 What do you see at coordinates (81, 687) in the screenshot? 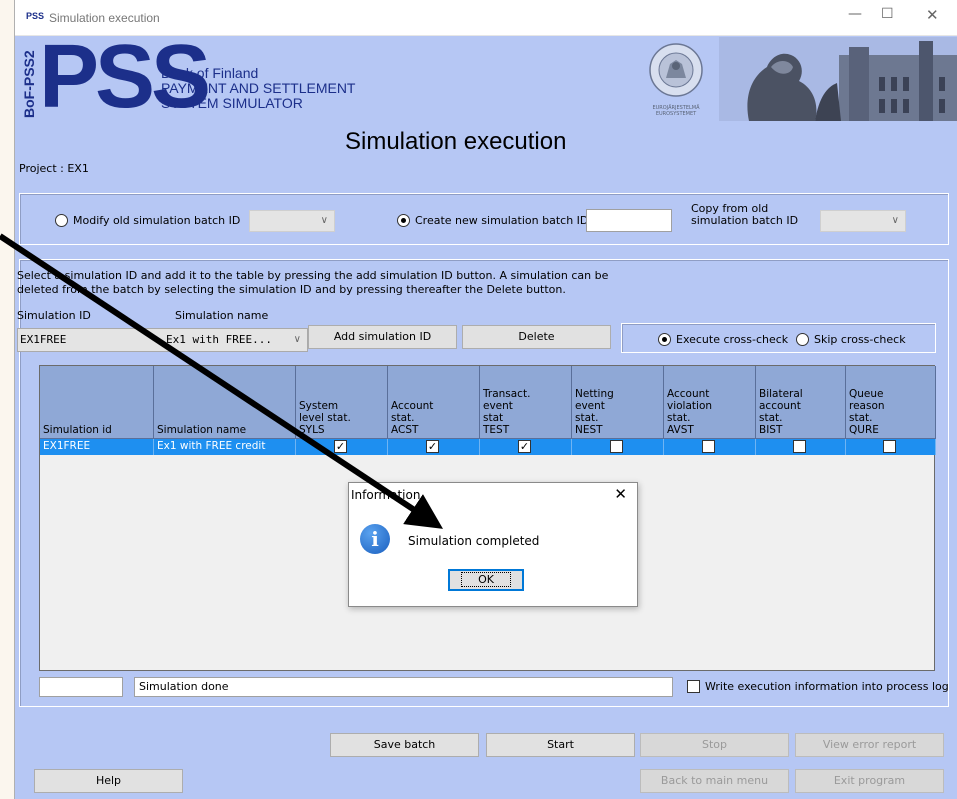
I see `status-count-field` at bounding box center [81, 687].